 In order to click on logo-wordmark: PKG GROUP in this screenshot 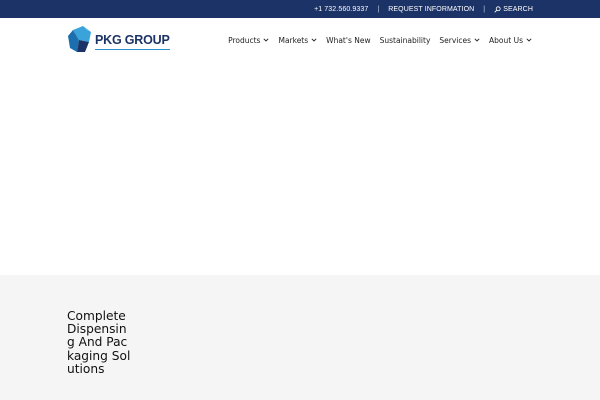, I will do `click(132, 41)`.